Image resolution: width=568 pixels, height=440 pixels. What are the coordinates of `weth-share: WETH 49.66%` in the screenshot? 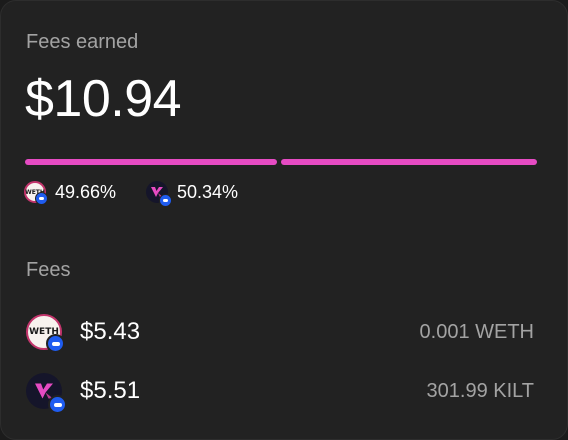 It's located at (70, 192).